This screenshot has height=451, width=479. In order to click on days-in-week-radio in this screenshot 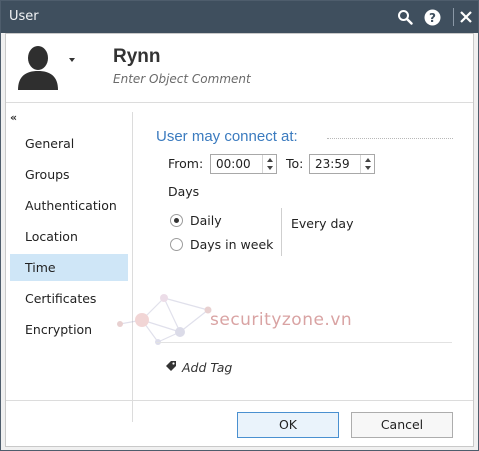, I will do `click(176, 244)`.